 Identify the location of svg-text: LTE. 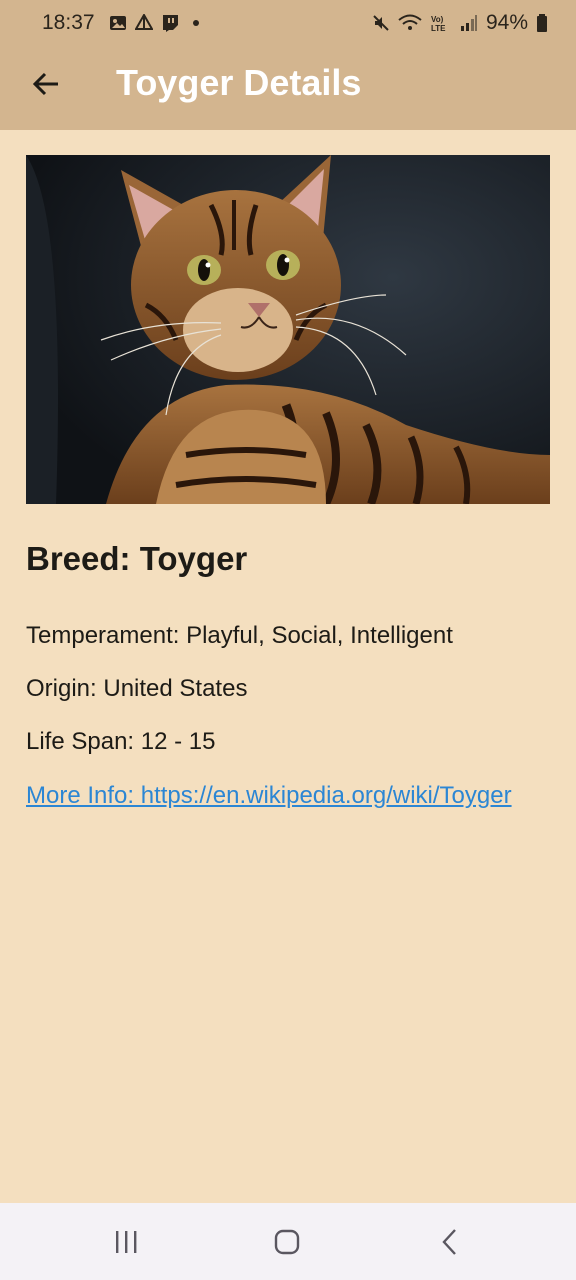
(438, 28).